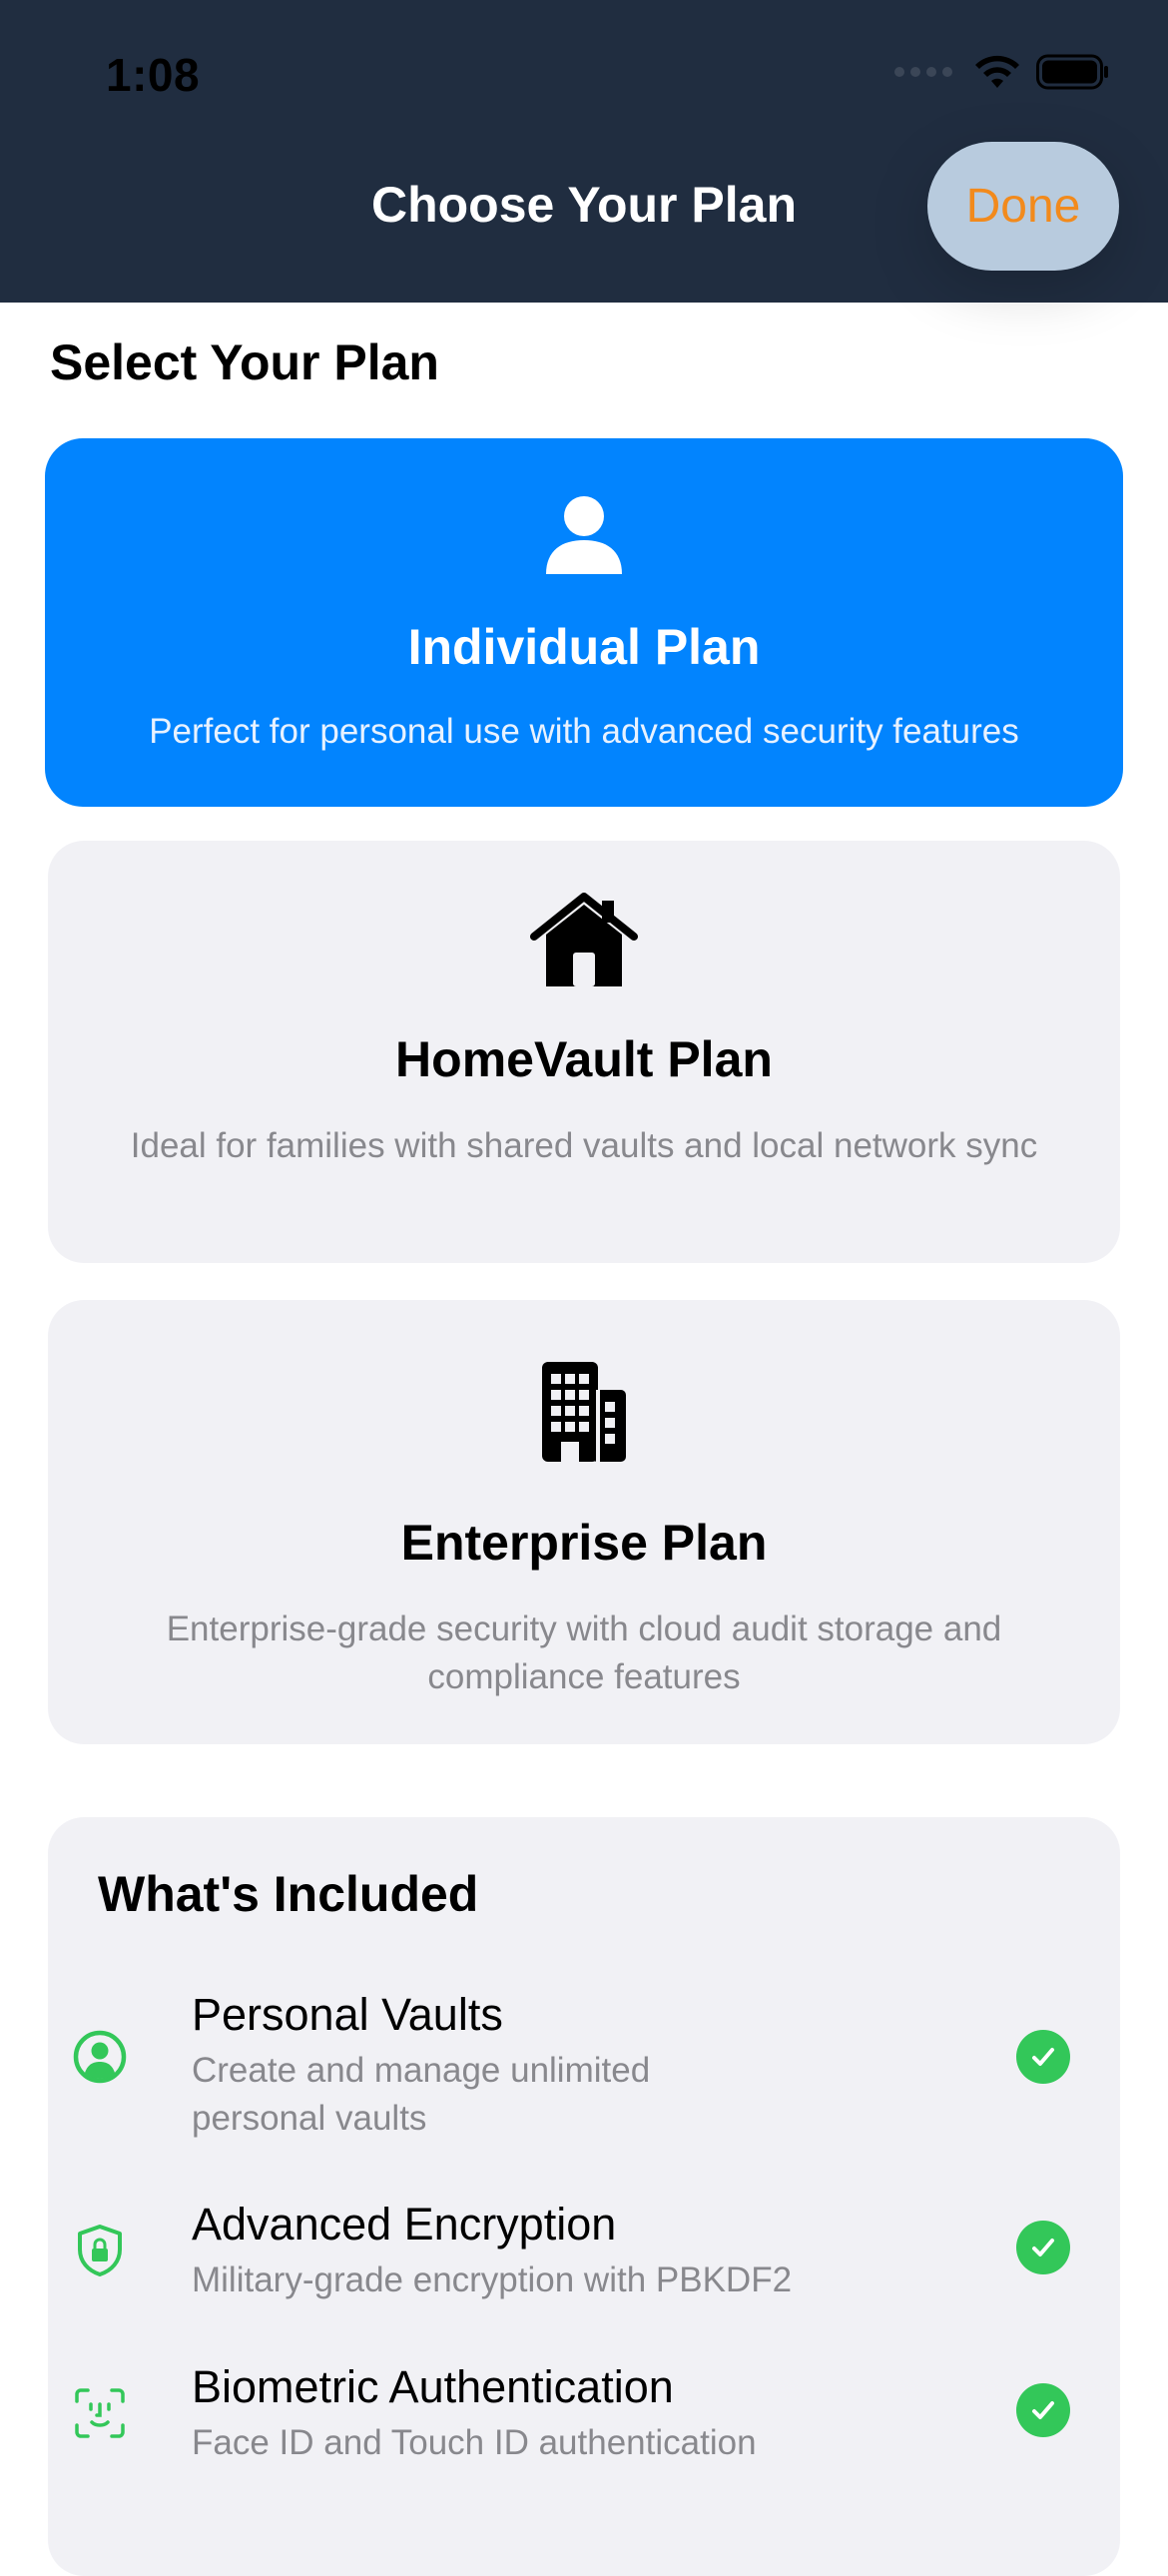 The width and height of the screenshot is (1168, 2576). Describe the element at coordinates (584, 1059) in the screenshot. I see `plan-name: HomeVault Plan` at that location.